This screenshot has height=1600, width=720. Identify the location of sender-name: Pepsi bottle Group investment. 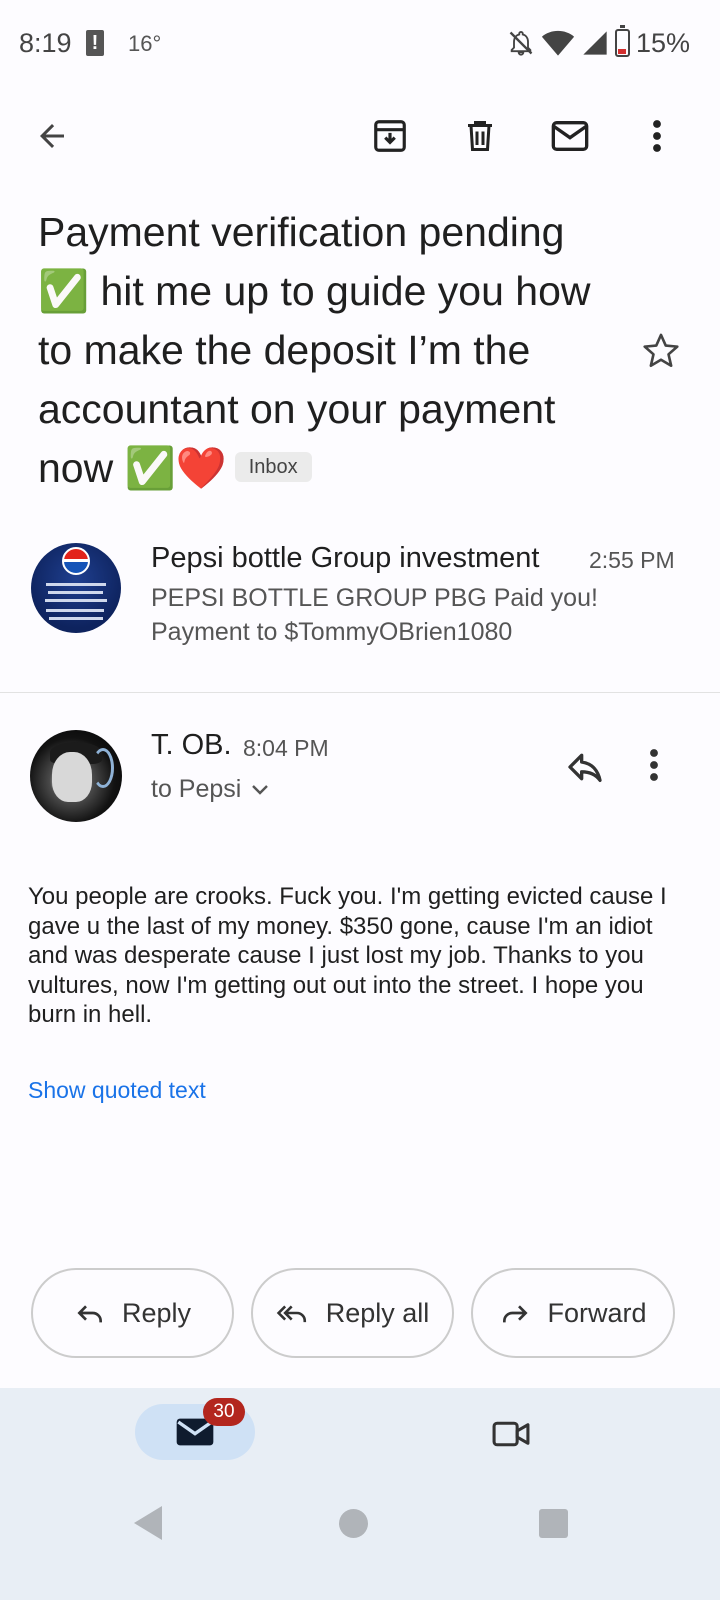
(345, 558).